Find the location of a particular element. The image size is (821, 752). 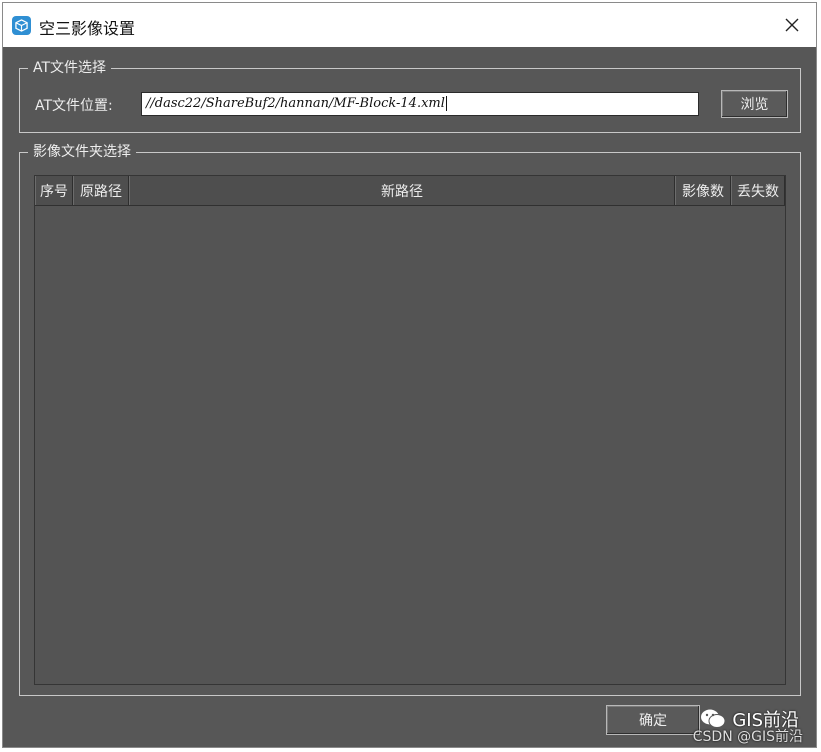

app-cube-icon is located at coordinates (21, 25).